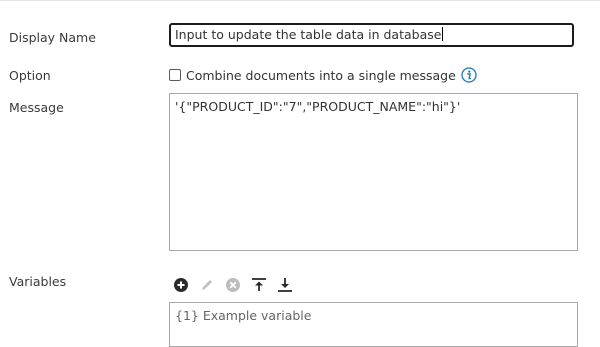 The image size is (600, 347). I want to click on move-to-top-button, so click(259, 285).